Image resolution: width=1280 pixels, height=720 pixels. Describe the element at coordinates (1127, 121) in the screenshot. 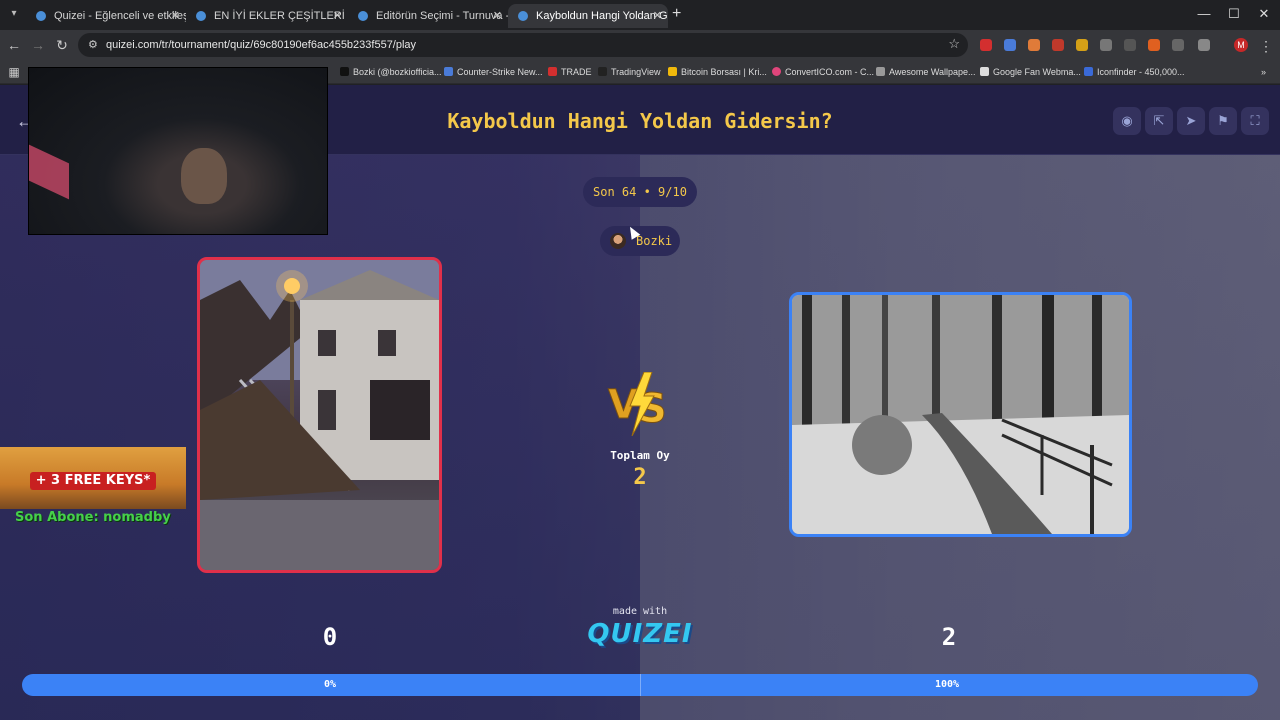

I see `eye-icon: ◉` at that location.